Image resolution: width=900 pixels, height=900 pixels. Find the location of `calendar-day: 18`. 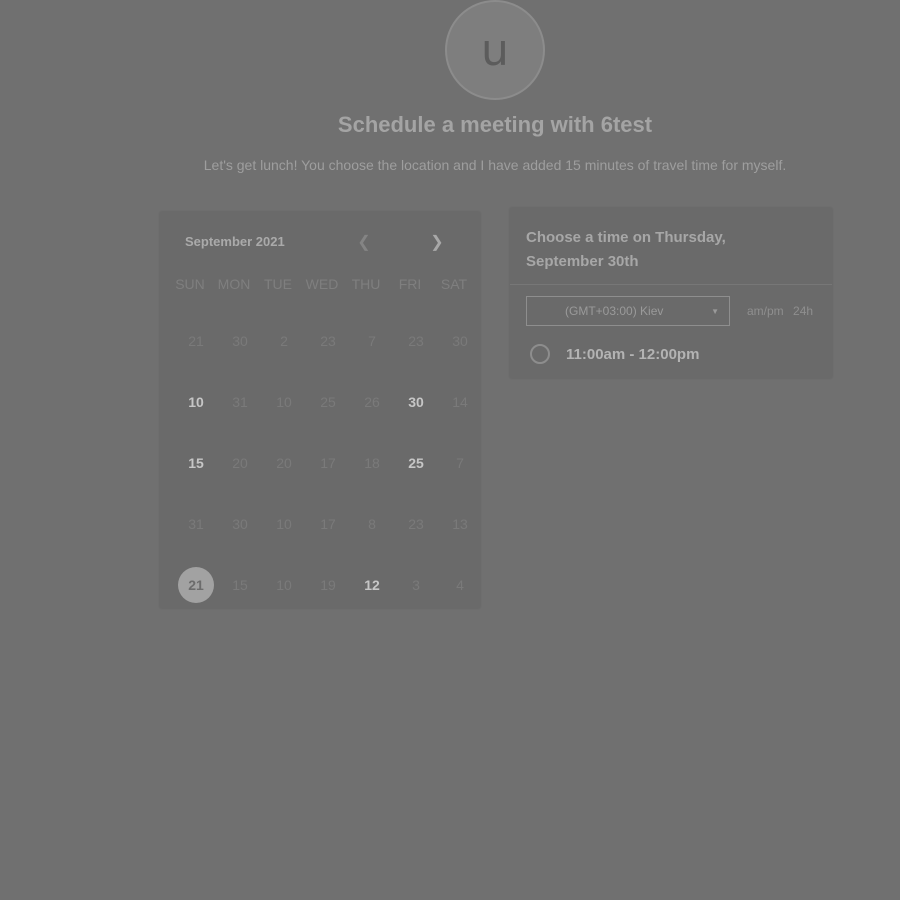

calendar-day: 18 is located at coordinates (372, 462).